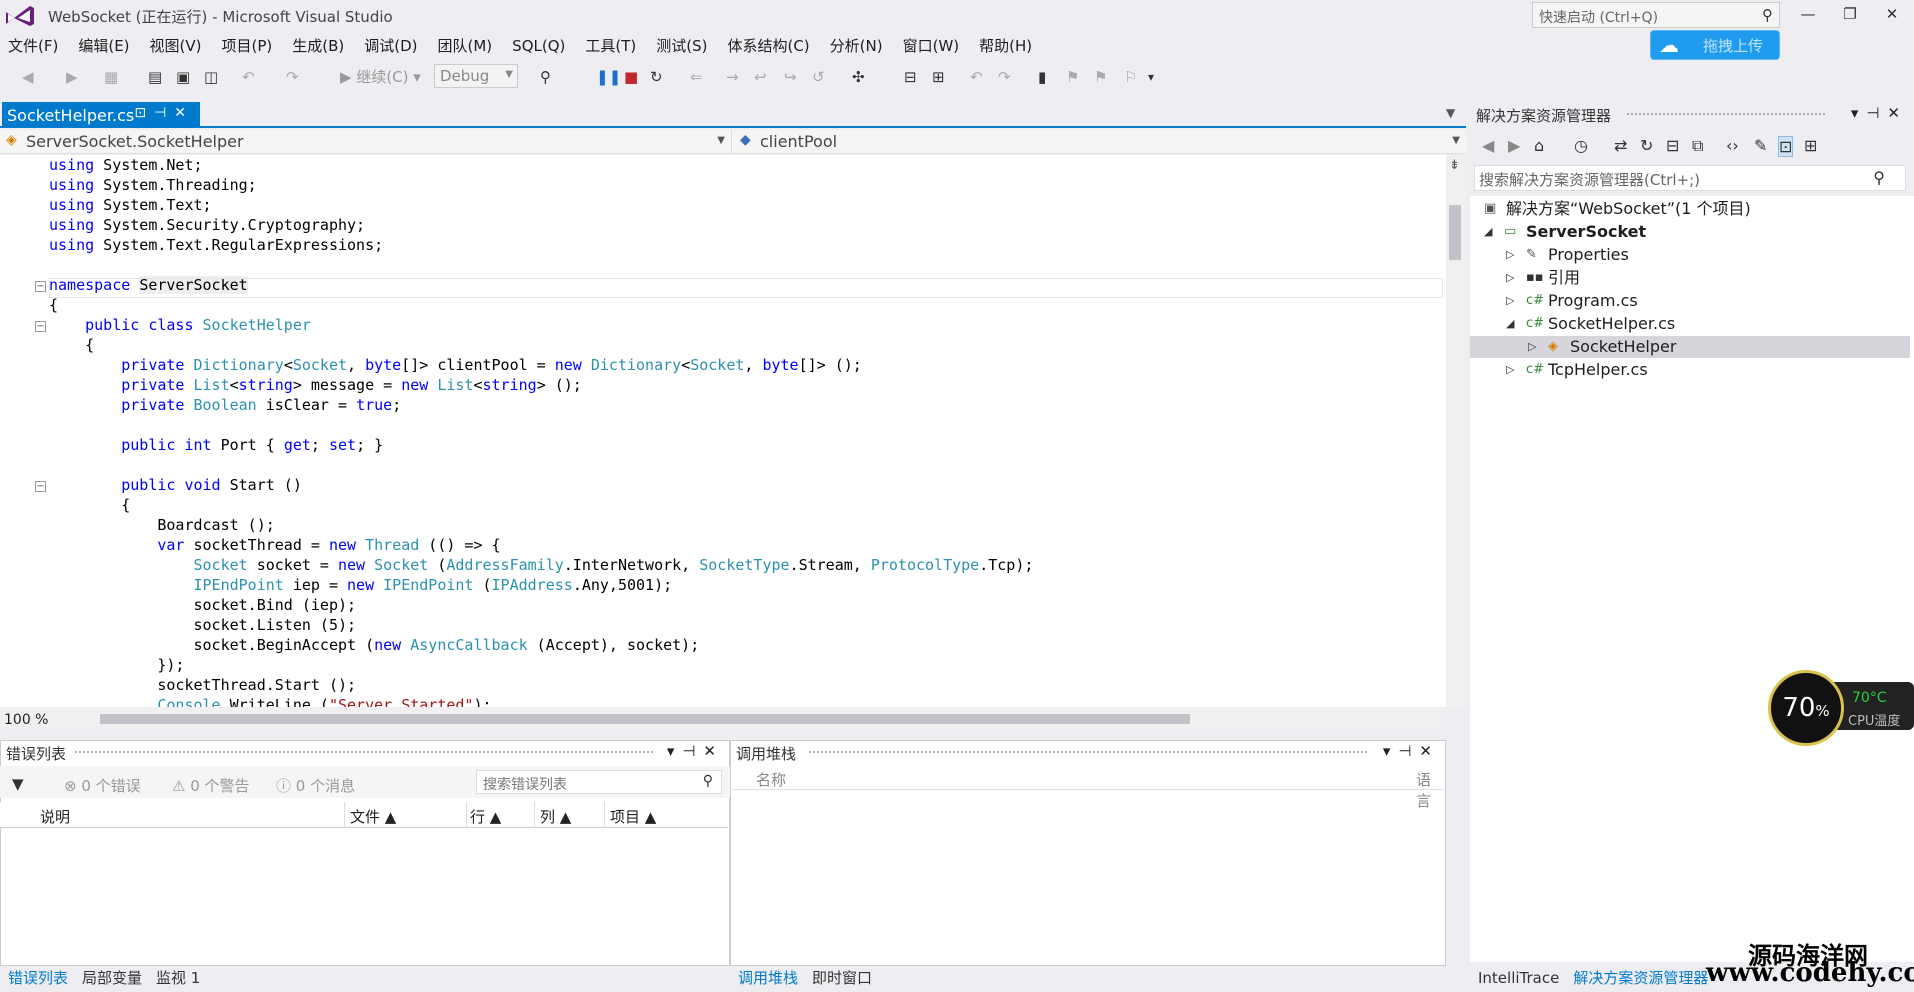 This screenshot has height=992, width=1914. What do you see at coordinates (249, 47) in the screenshot?
I see `menu-project: 项目(P)` at bounding box center [249, 47].